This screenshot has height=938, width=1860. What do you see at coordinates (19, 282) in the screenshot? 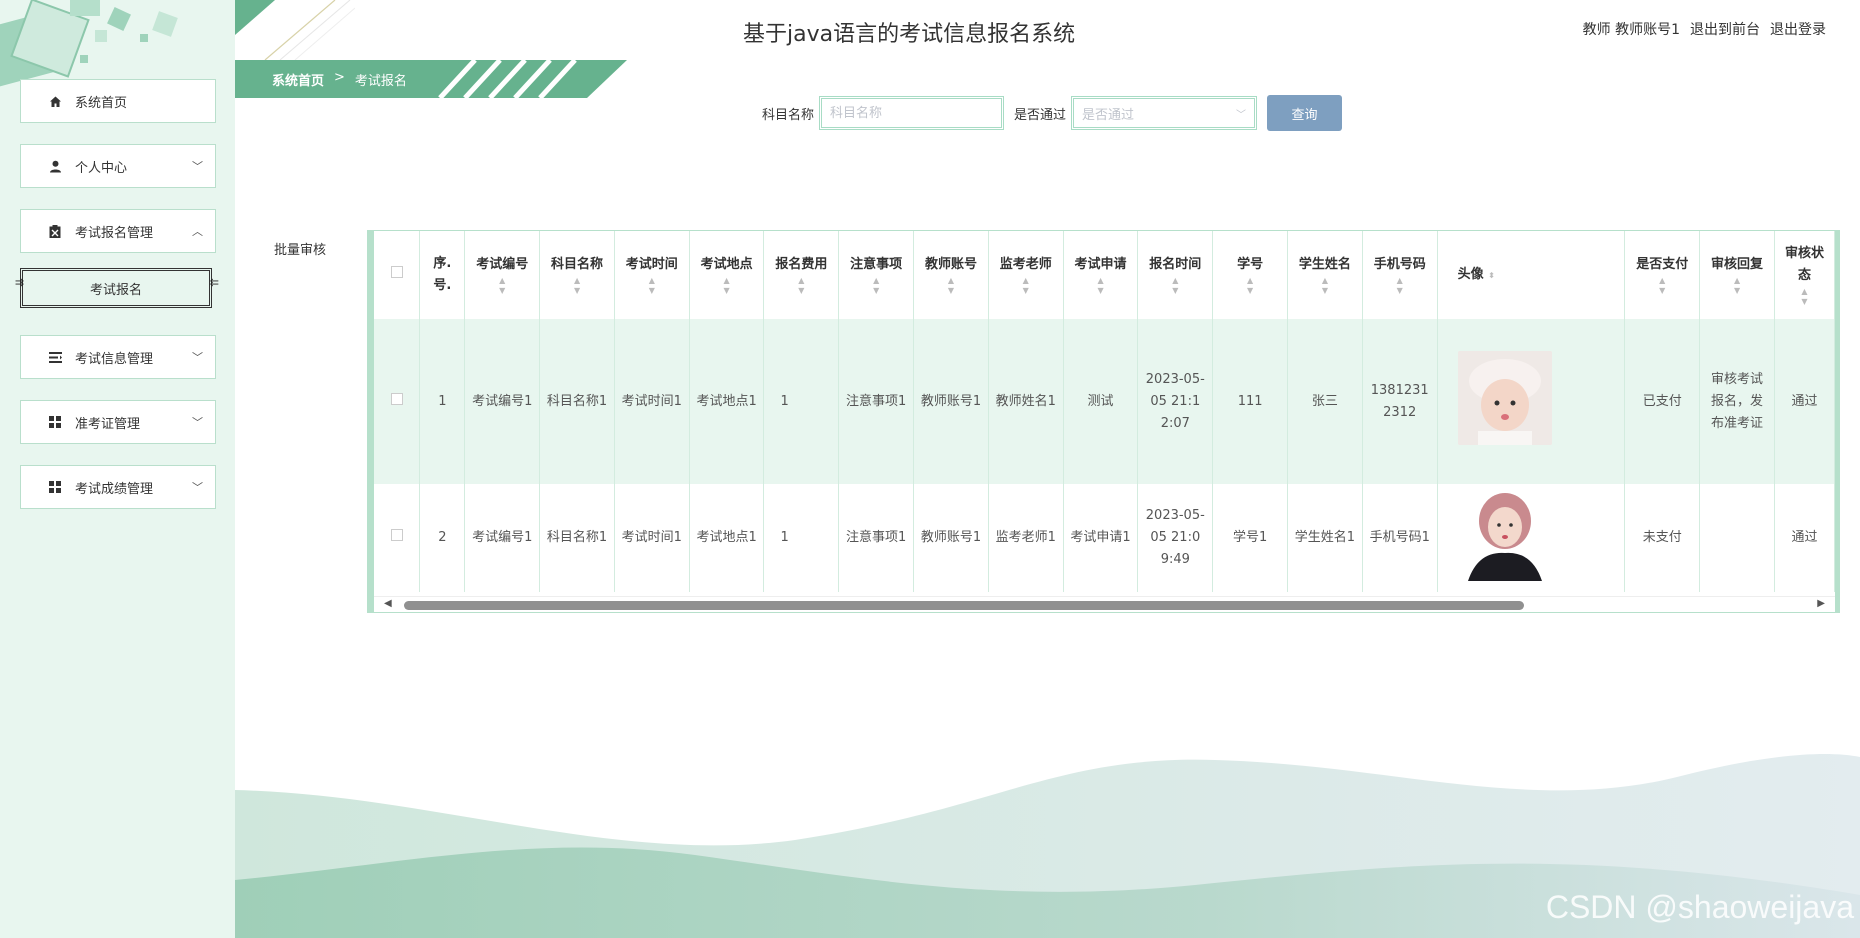
I see `arrow-decoration-icon: ⇉` at bounding box center [19, 282].